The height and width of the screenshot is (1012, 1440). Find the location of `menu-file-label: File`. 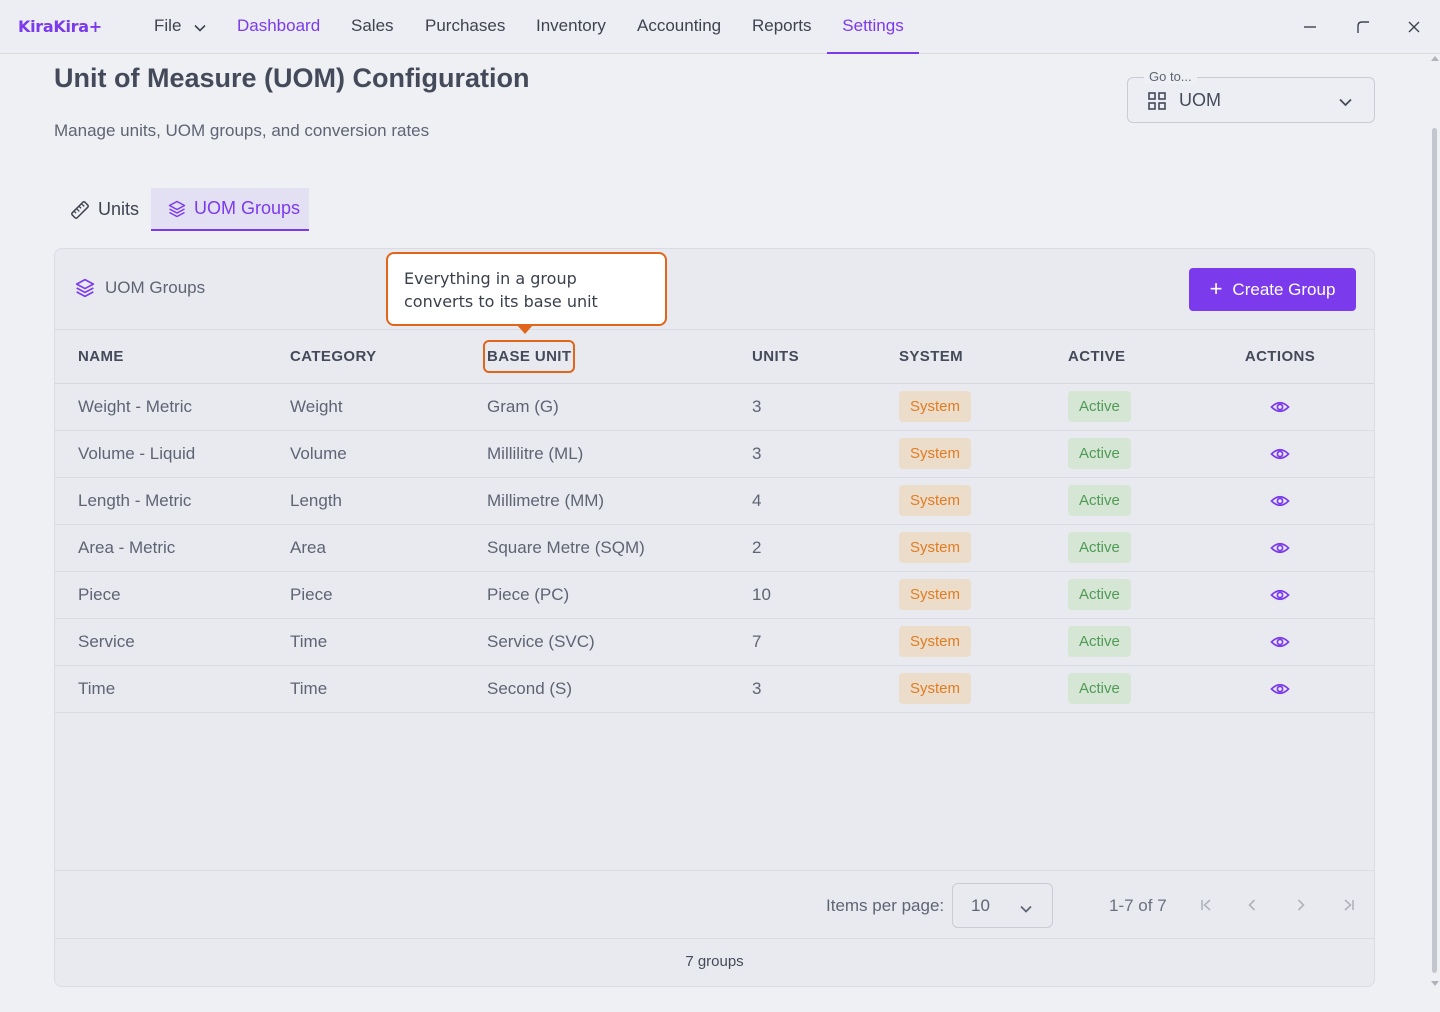

menu-file-label: File is located at coordinates (168, 25).